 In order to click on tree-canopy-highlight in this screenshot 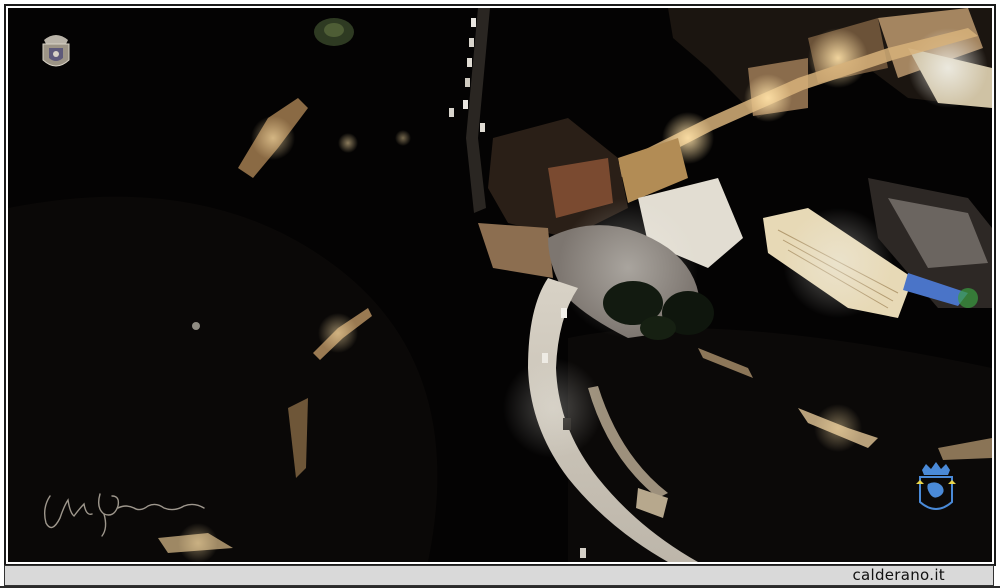, I will do `click(334, 30)`.